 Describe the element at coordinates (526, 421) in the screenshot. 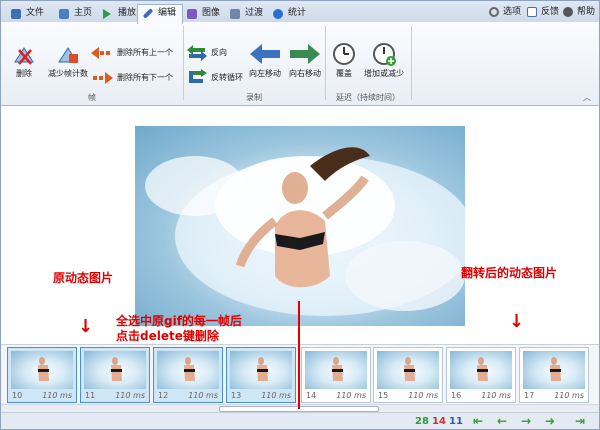

I see `next-frame-icon: →` at that location.